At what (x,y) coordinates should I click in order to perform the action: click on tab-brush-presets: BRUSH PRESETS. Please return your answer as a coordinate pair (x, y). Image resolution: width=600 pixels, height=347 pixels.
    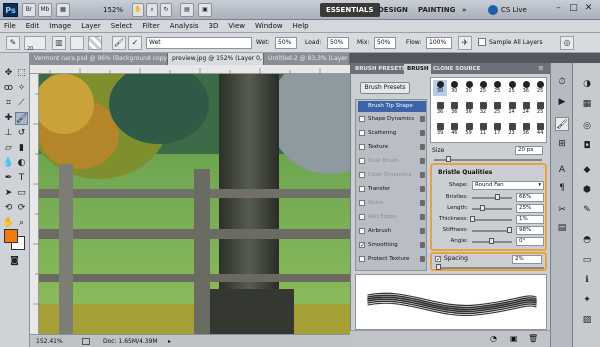
    Looking at the image, I should click on (380, 69).